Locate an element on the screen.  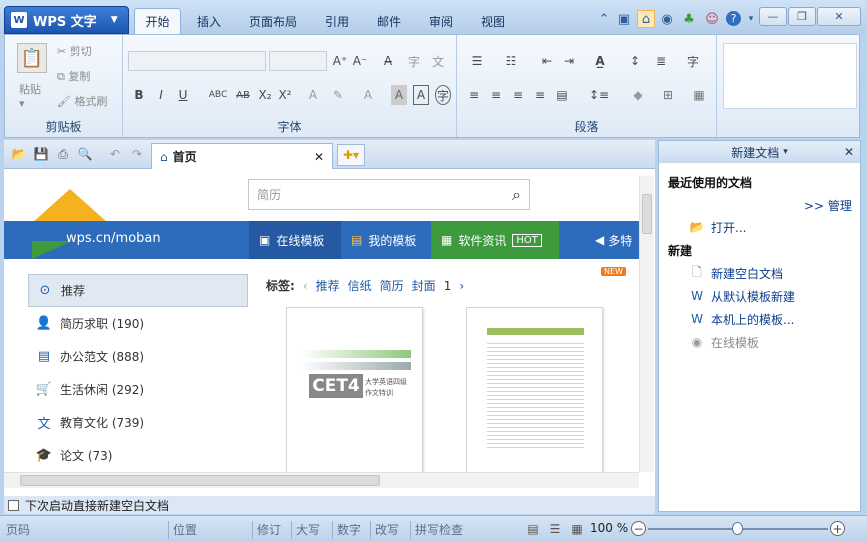
close-window-button: ✕ is located at coordinates (839, 16).